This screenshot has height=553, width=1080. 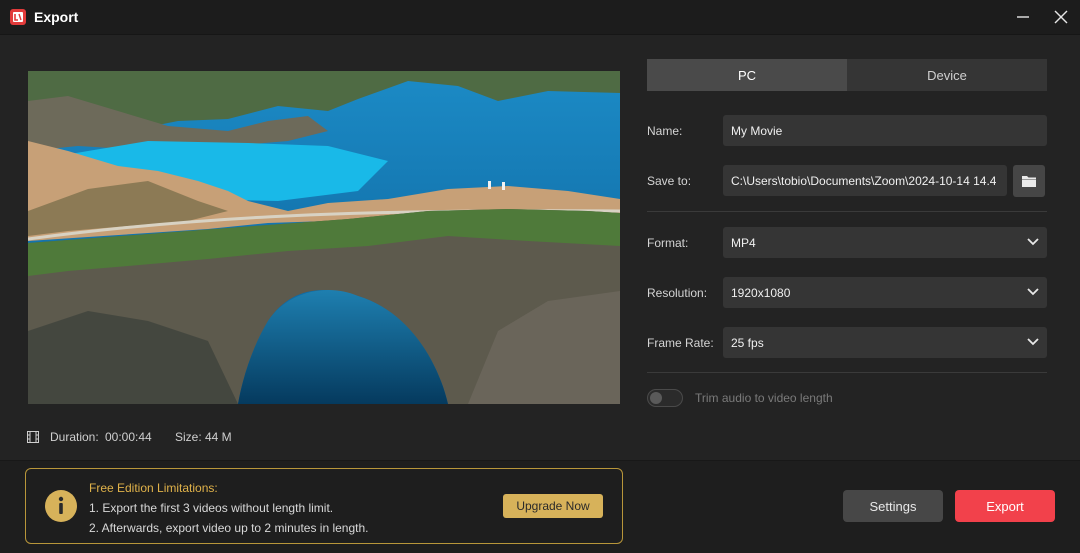 I want to click on close-icon, so click(x=1061, y=17).